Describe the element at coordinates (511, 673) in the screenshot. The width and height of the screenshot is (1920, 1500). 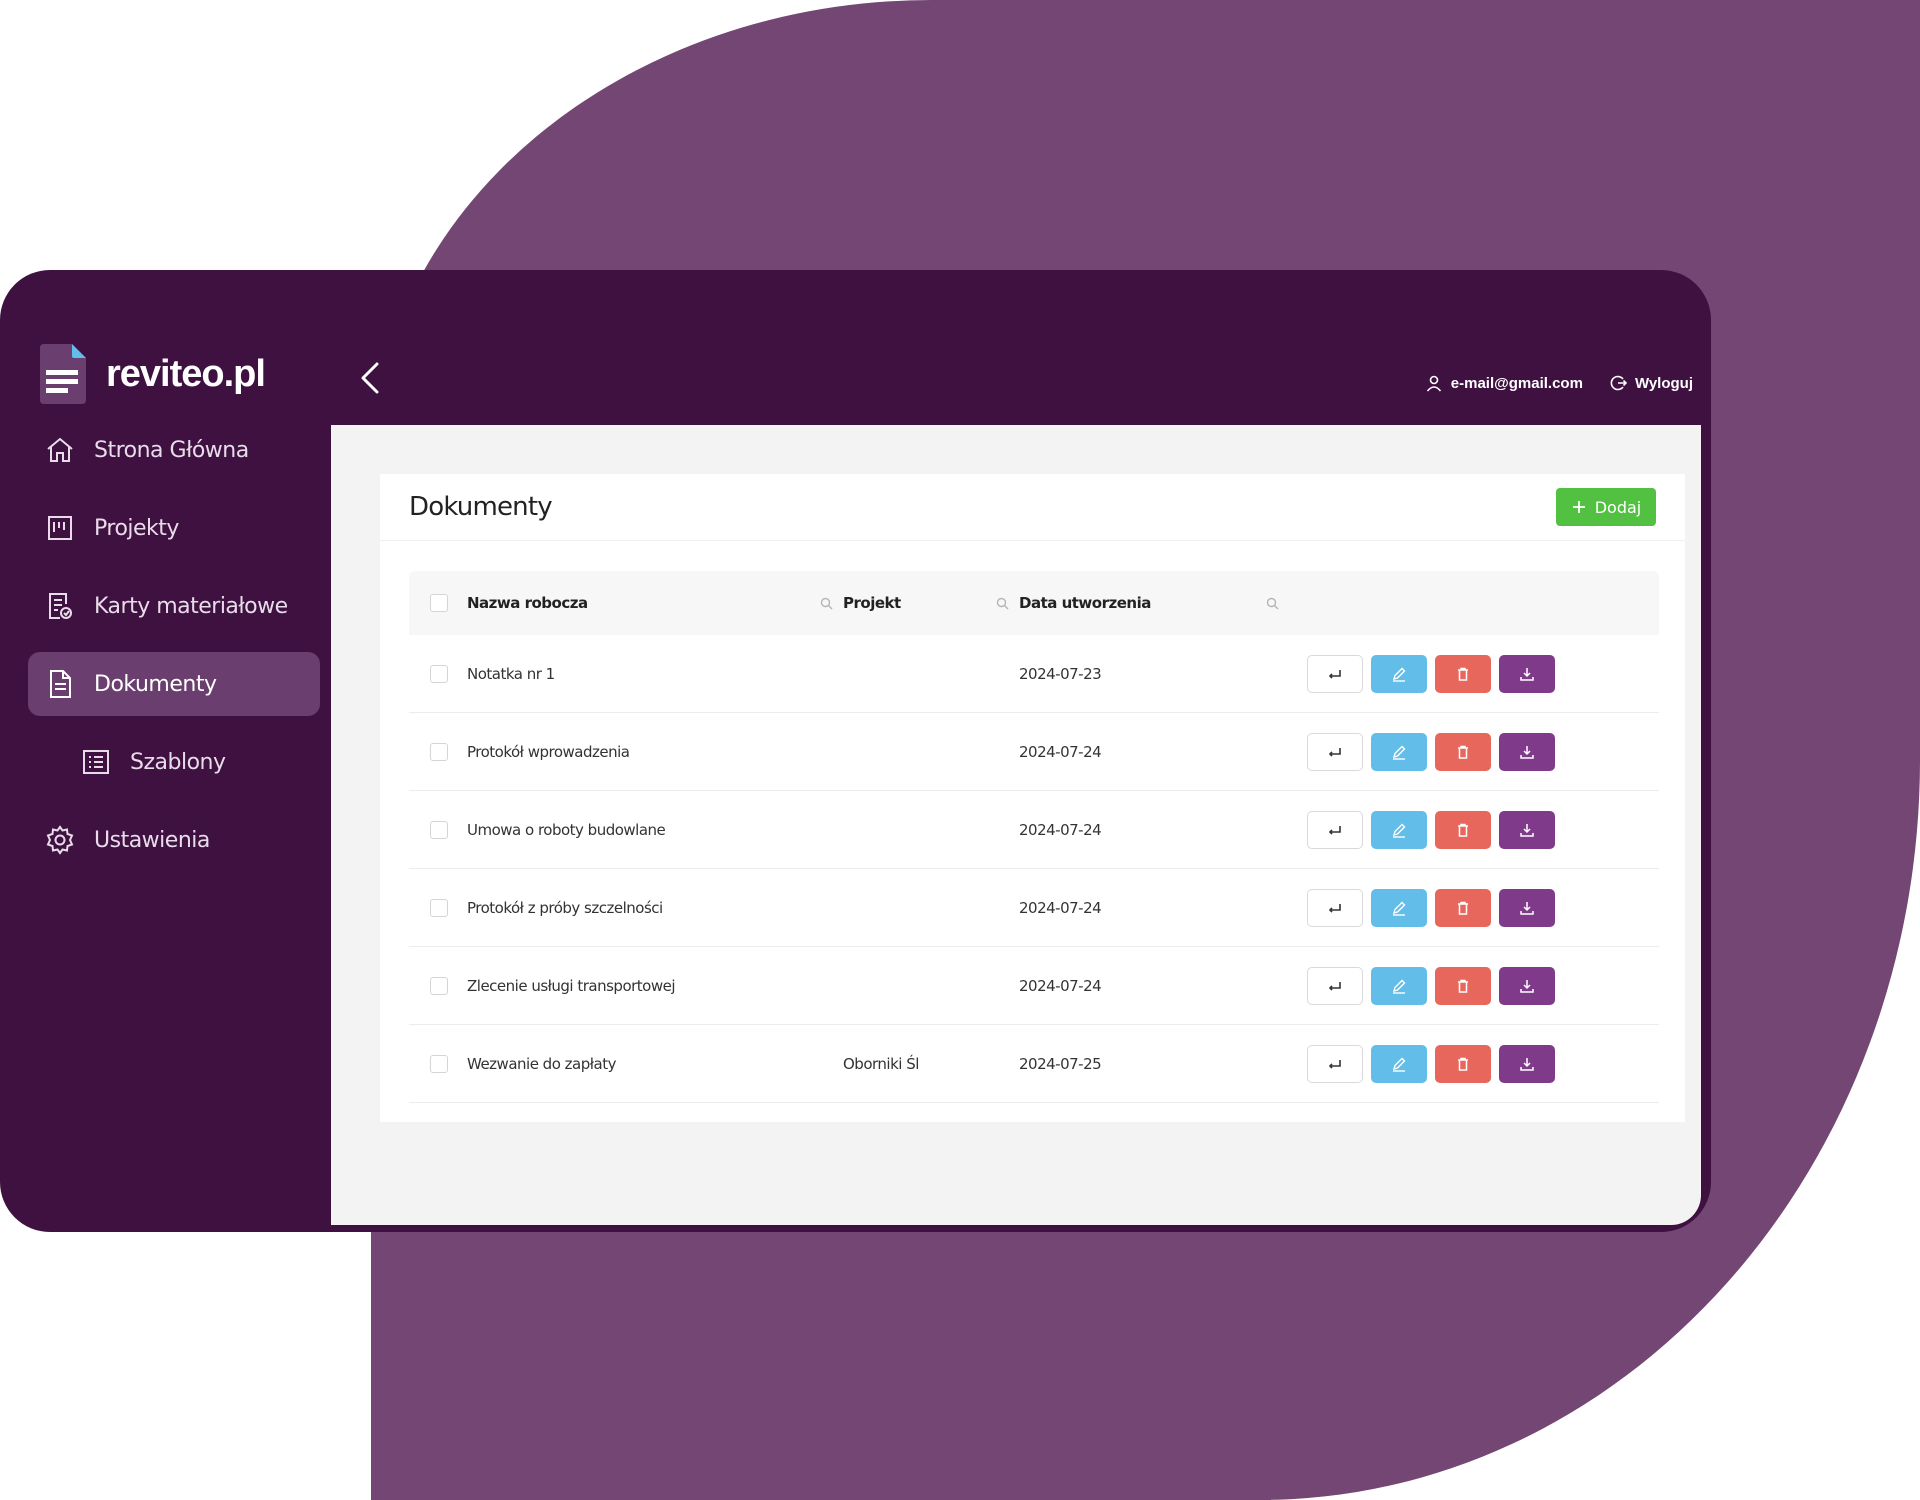
I see `document-name: Notatka nr 1` at that location.